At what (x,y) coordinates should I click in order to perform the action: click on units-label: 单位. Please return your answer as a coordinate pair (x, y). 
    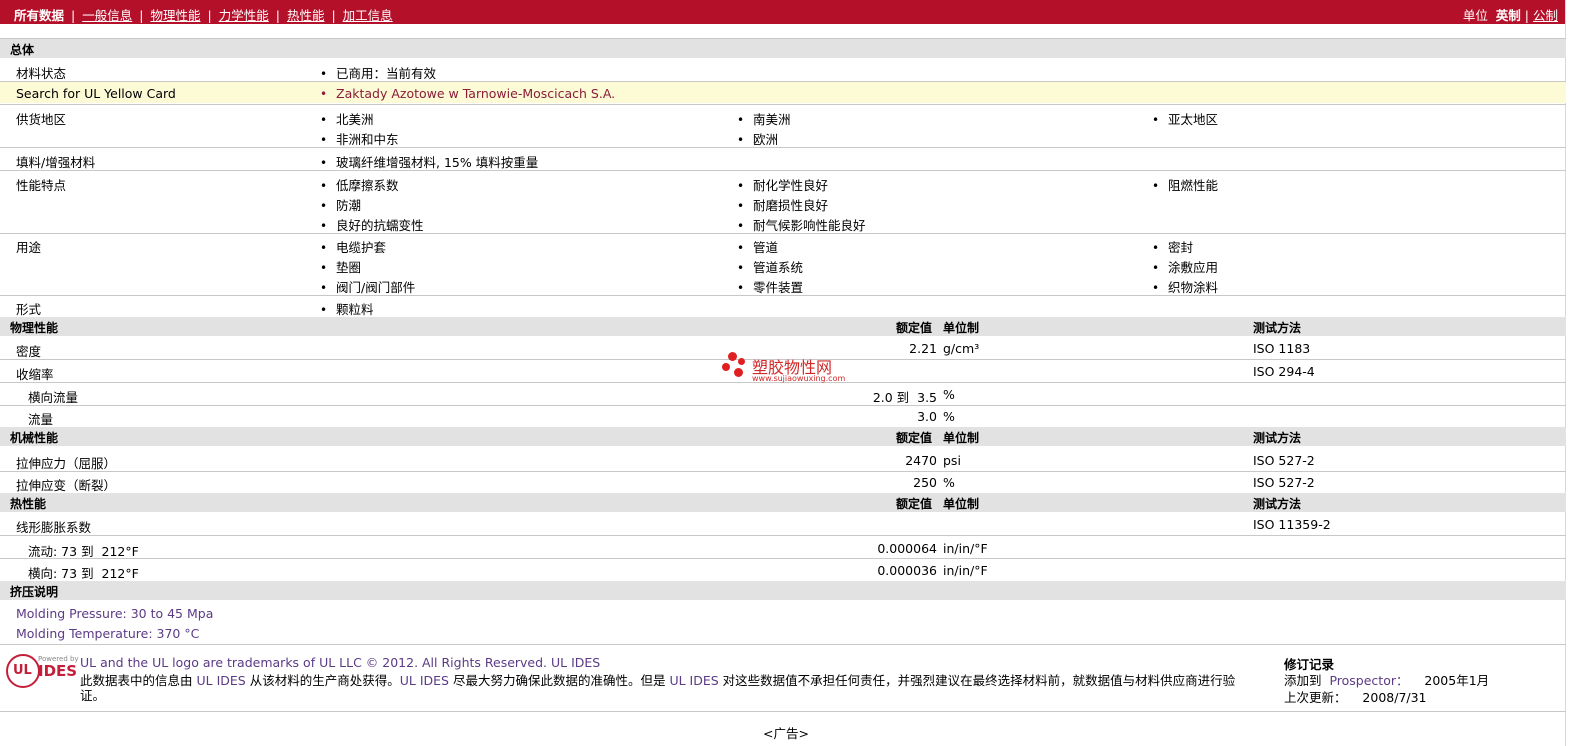
    Looking at the image, I should click on (1475, 15).